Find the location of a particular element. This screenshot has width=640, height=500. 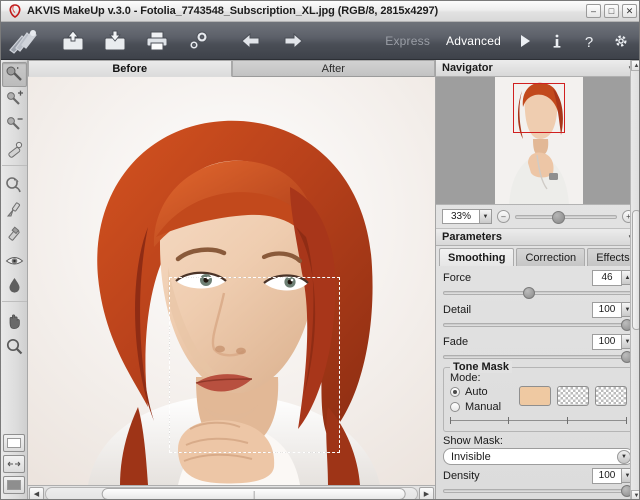

maximize-button: □ is located at coordinates (611, 11).